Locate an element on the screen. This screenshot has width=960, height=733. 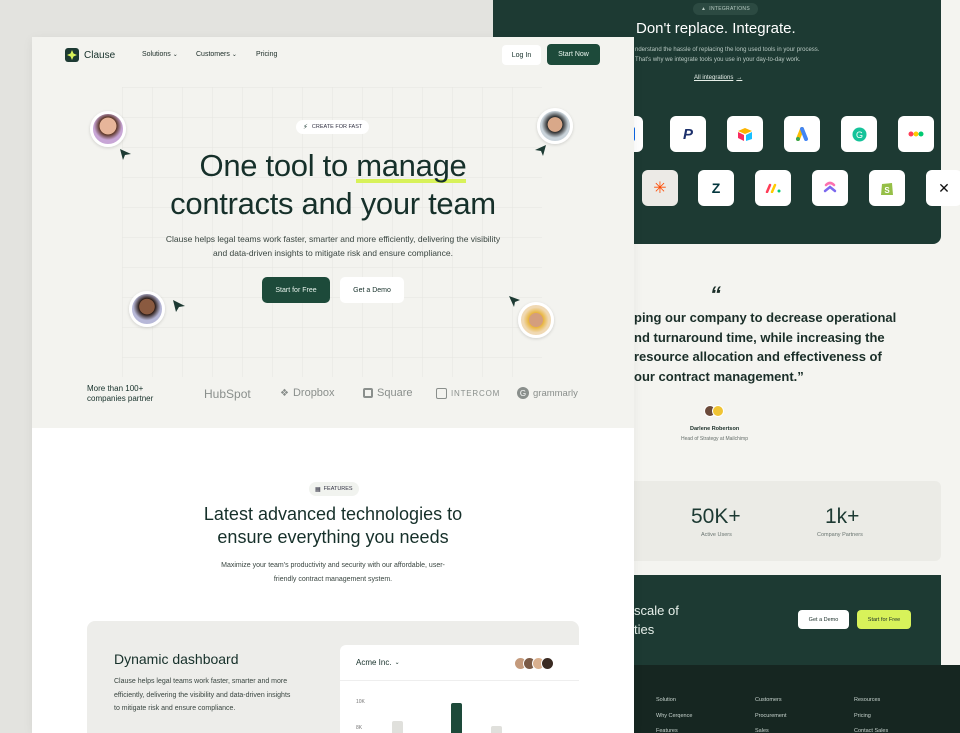
integrations-title: Don't replace. Integrate. is located at coordinates (716, 28).